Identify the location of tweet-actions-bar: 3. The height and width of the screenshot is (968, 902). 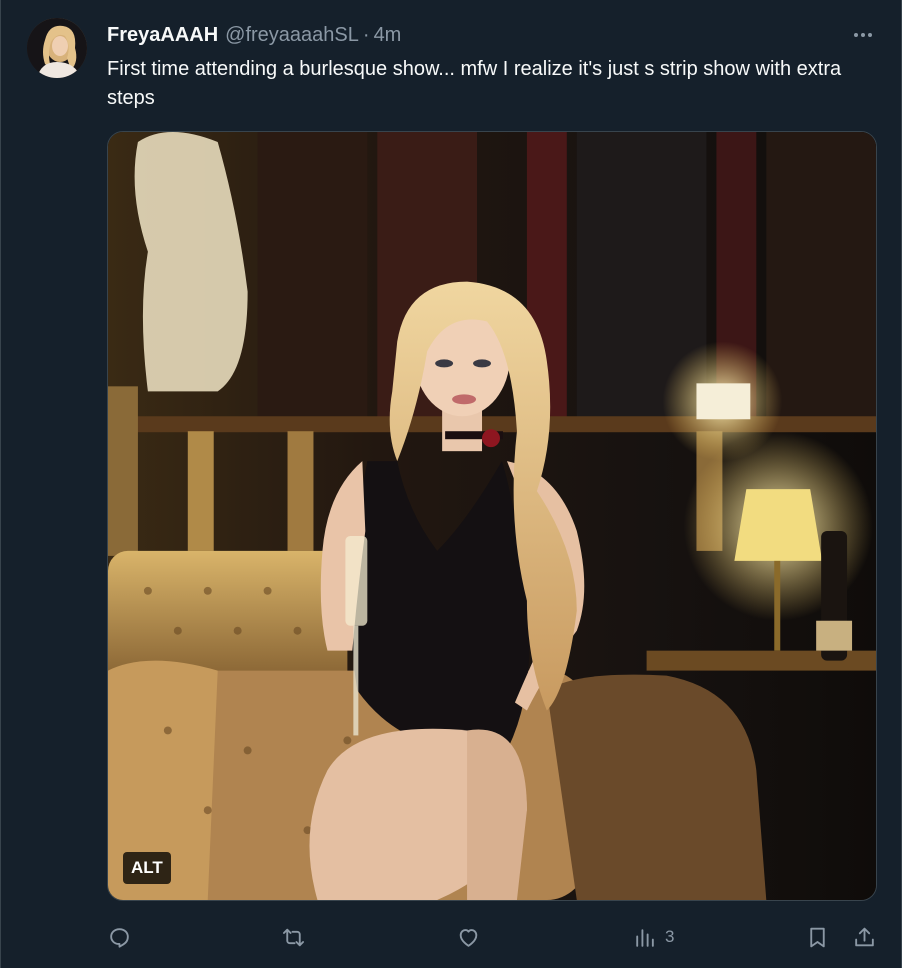
(451, 937).